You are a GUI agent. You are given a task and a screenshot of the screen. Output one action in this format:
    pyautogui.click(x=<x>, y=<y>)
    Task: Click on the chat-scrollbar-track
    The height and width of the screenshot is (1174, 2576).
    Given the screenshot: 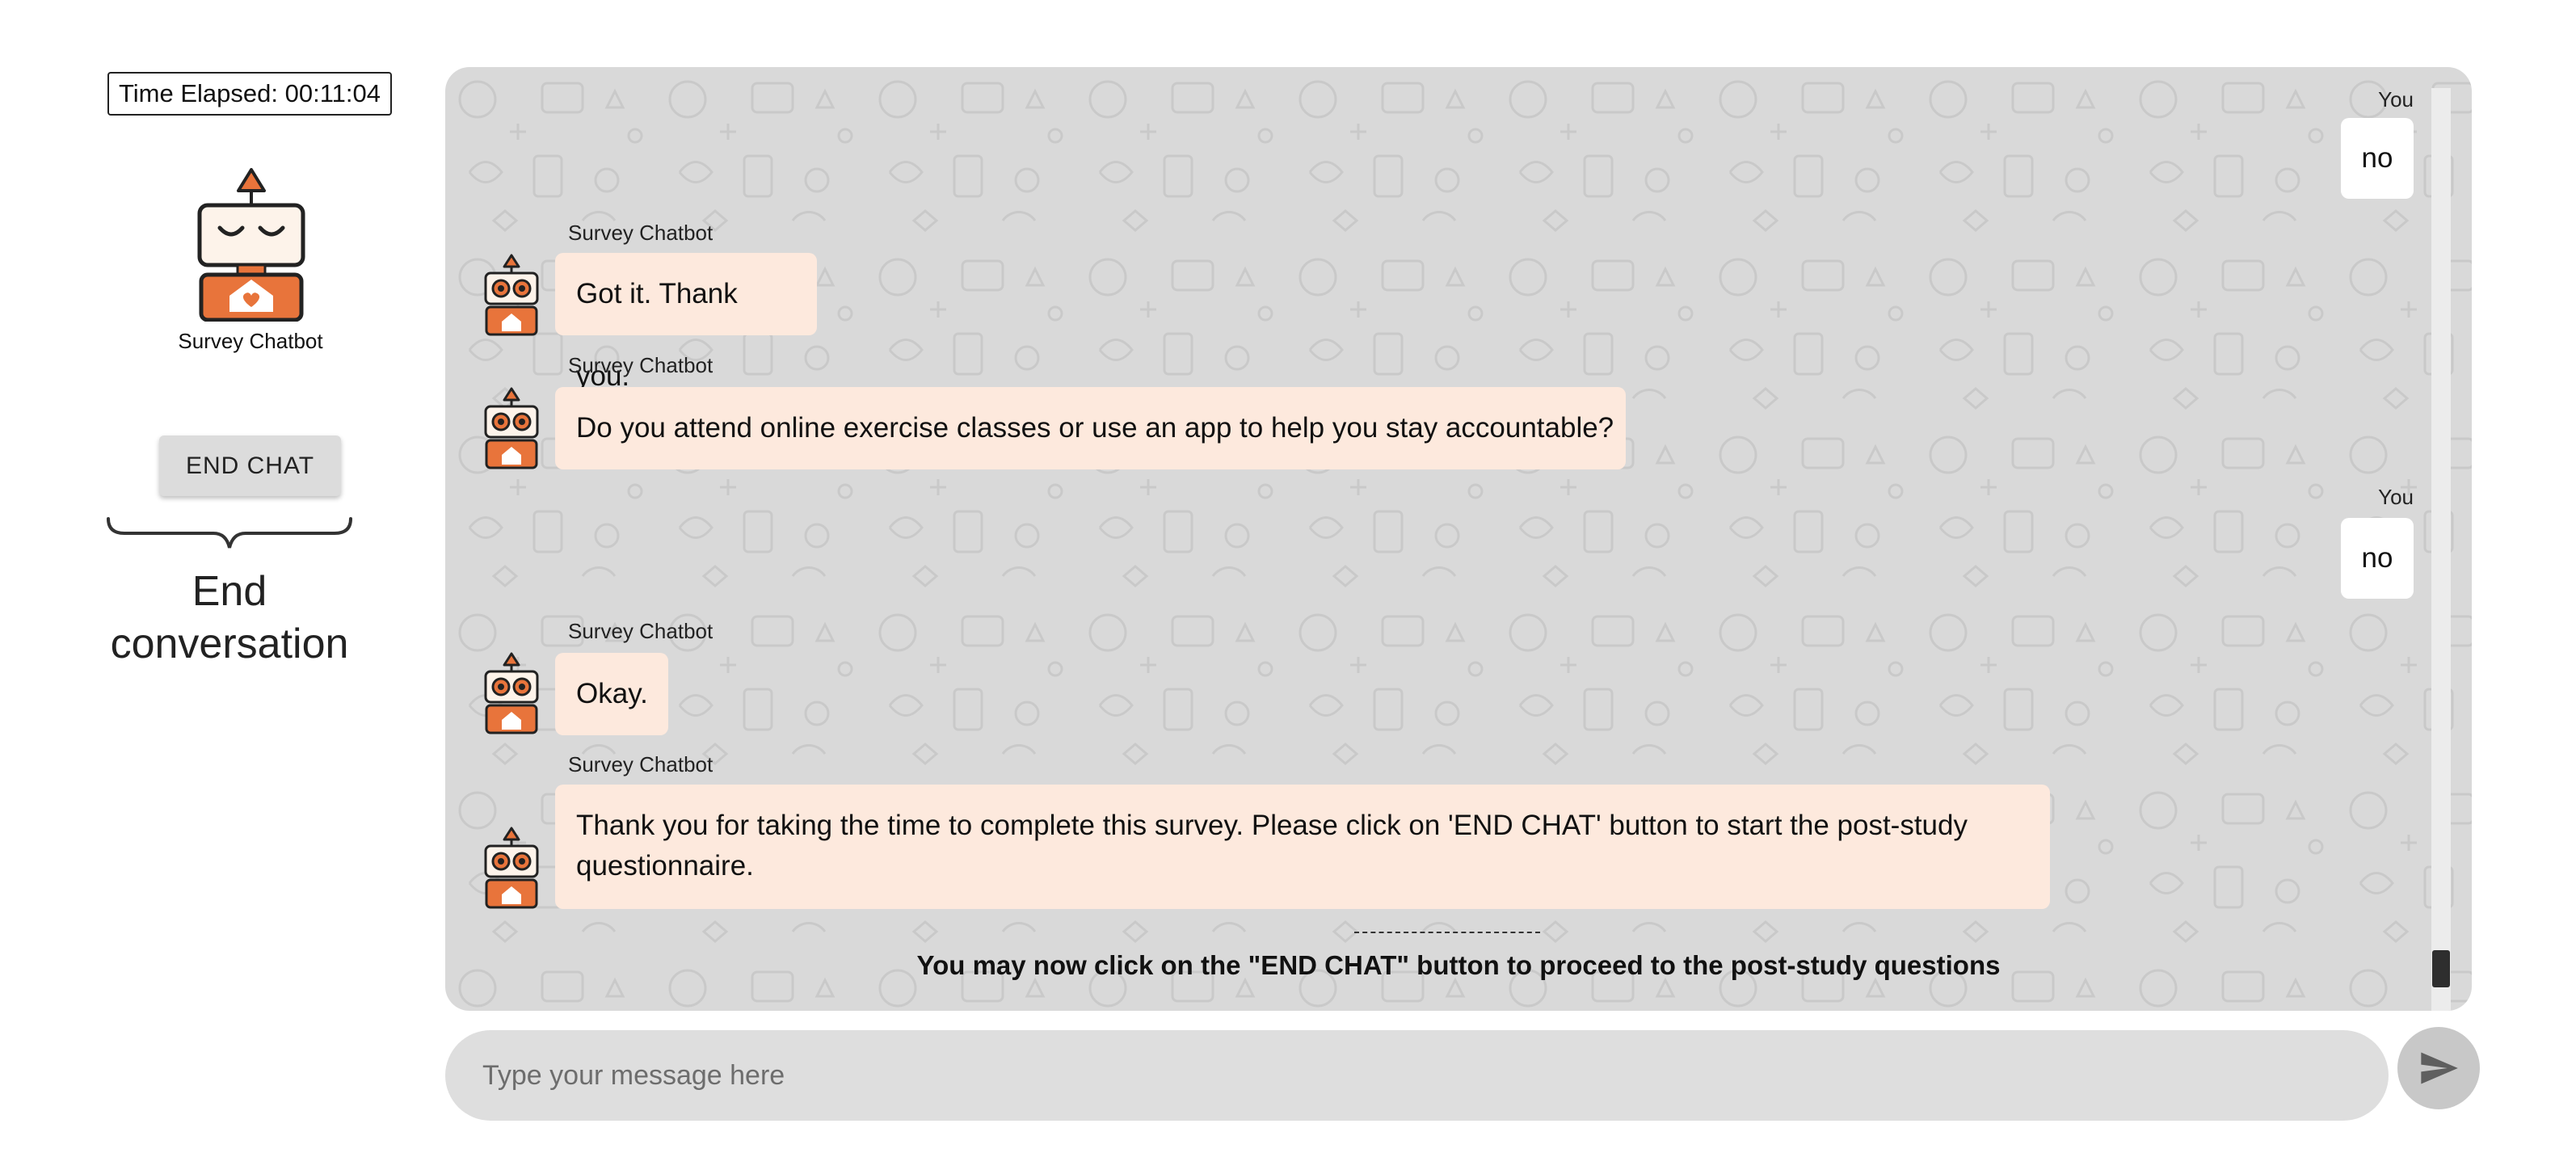 What is the action you would take?
    pyautogui.click(x=2441, y=549)
    